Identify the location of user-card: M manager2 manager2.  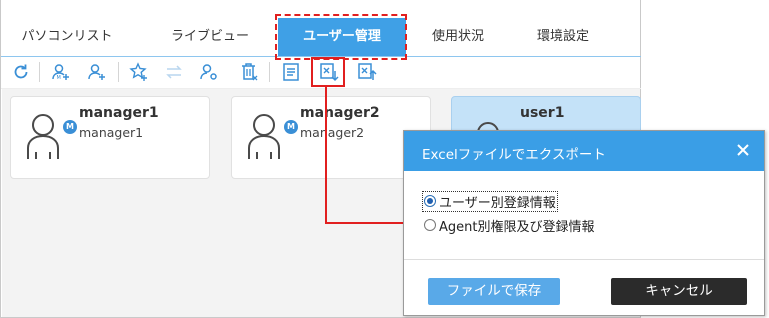
(331, 137).